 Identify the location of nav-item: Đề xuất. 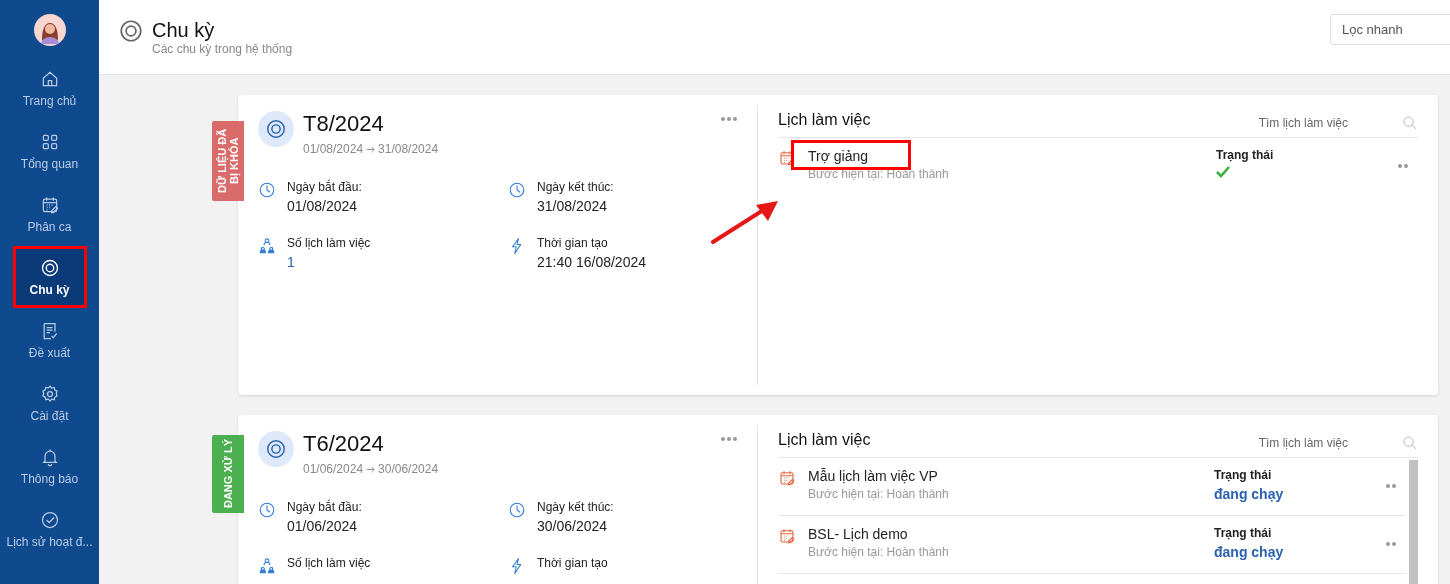
(49, 340).